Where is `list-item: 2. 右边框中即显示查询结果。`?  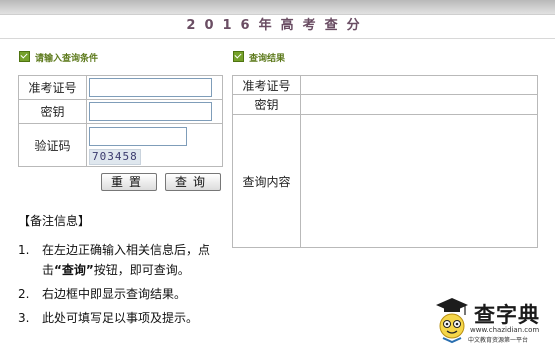
list-item: 2. 右边框中即显示查询结果。 is located at coordinates (102, 294).